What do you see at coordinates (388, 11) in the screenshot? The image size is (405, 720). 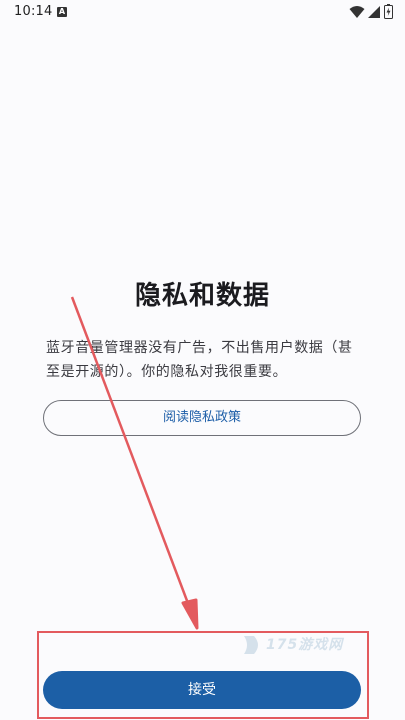 I see `battery-icon` at bounding box center [388, 11].